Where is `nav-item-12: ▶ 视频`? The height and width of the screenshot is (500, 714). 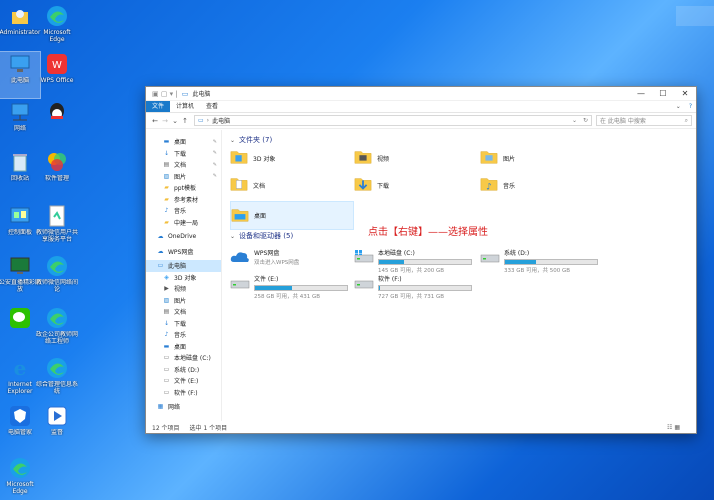
nav-item-12: ▶ 视频 is located at coordinates (183, 289).